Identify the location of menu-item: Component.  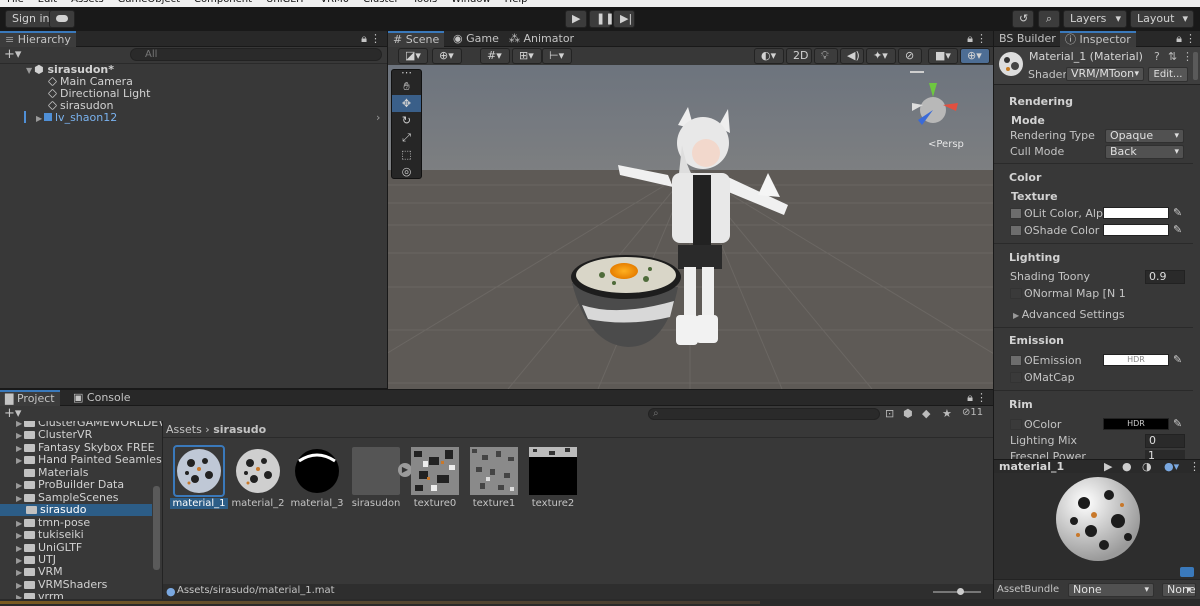
(223, 2).